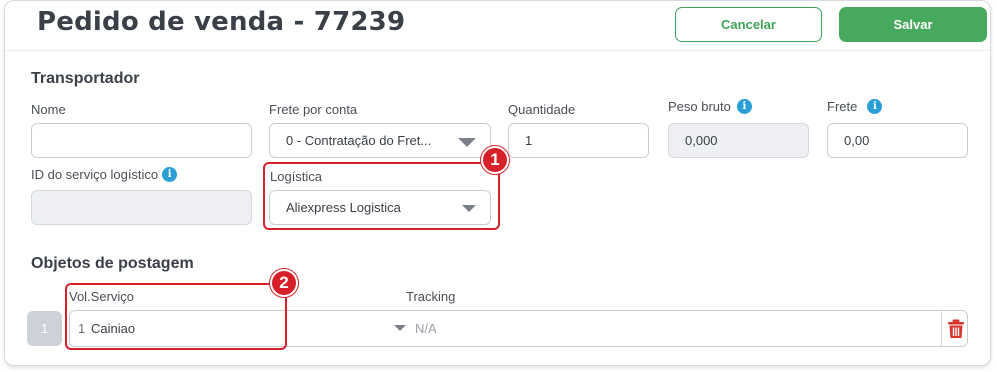 This screenshot has height=372, width=997. I want to click on frete-input: 0,00, so click(897, 140).